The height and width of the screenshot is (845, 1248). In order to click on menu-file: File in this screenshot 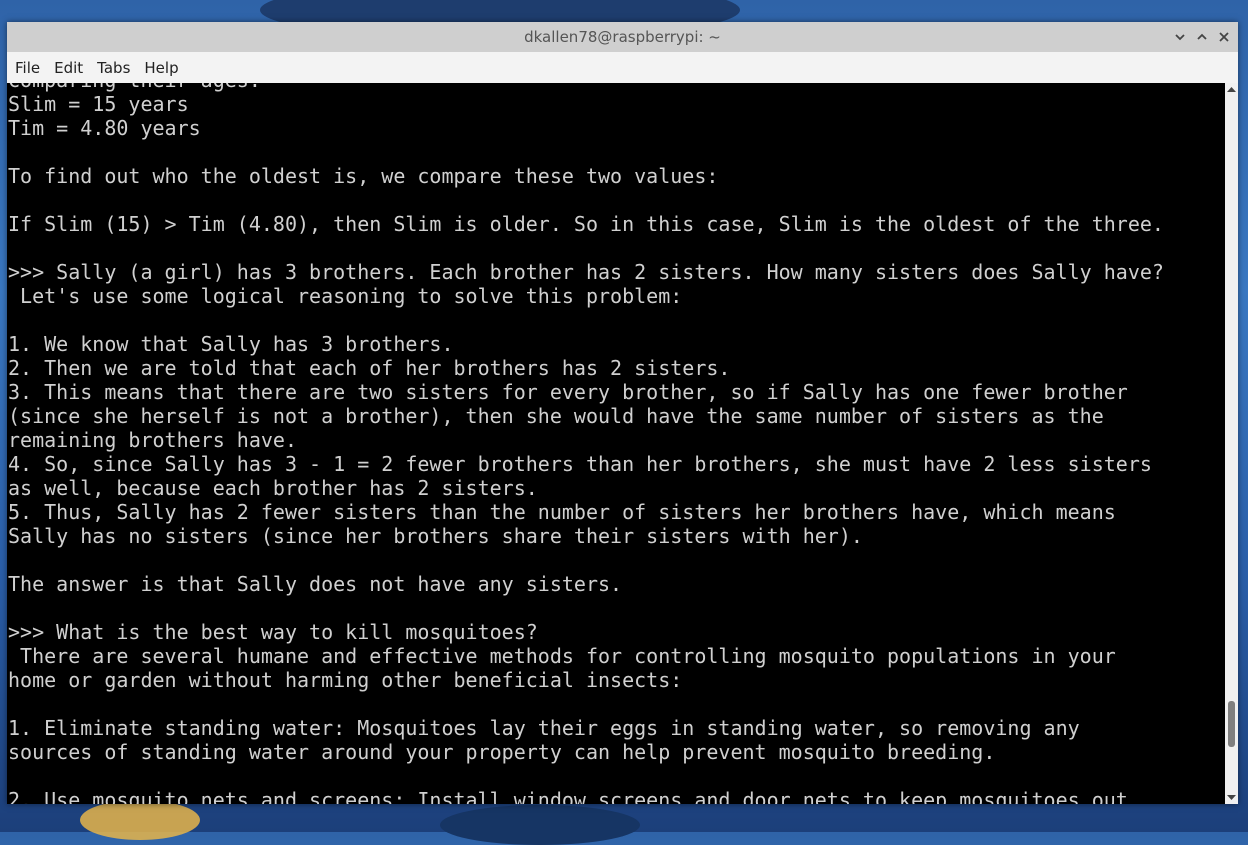, I will do `click(27, 68)`.